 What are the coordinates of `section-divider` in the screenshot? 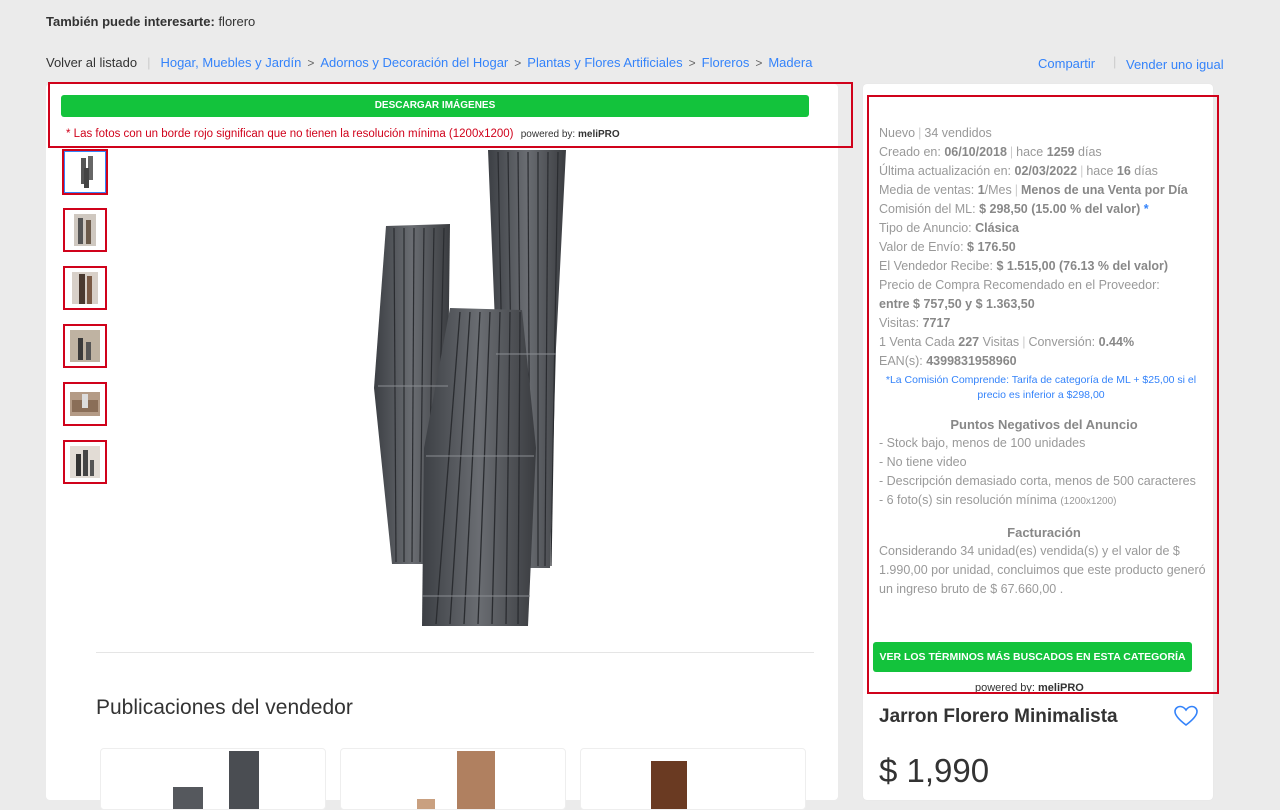 It's located at (455, 652).